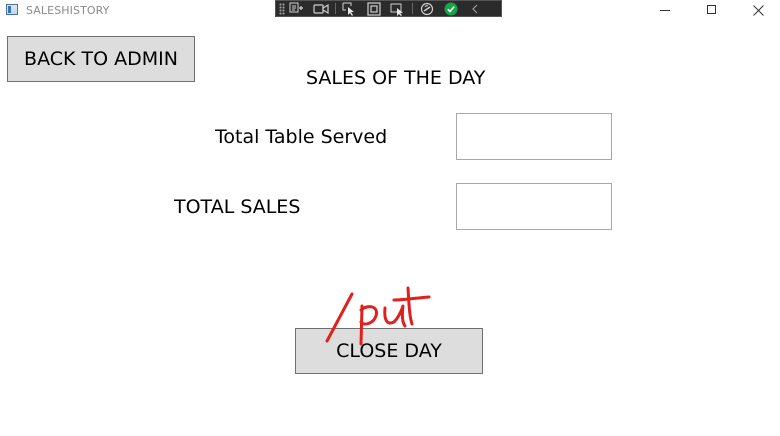  Describe the element at coordinates (101, 59) in the screenshot. I see `back-to-admin-button: BACK TO ADMIN` at that location.